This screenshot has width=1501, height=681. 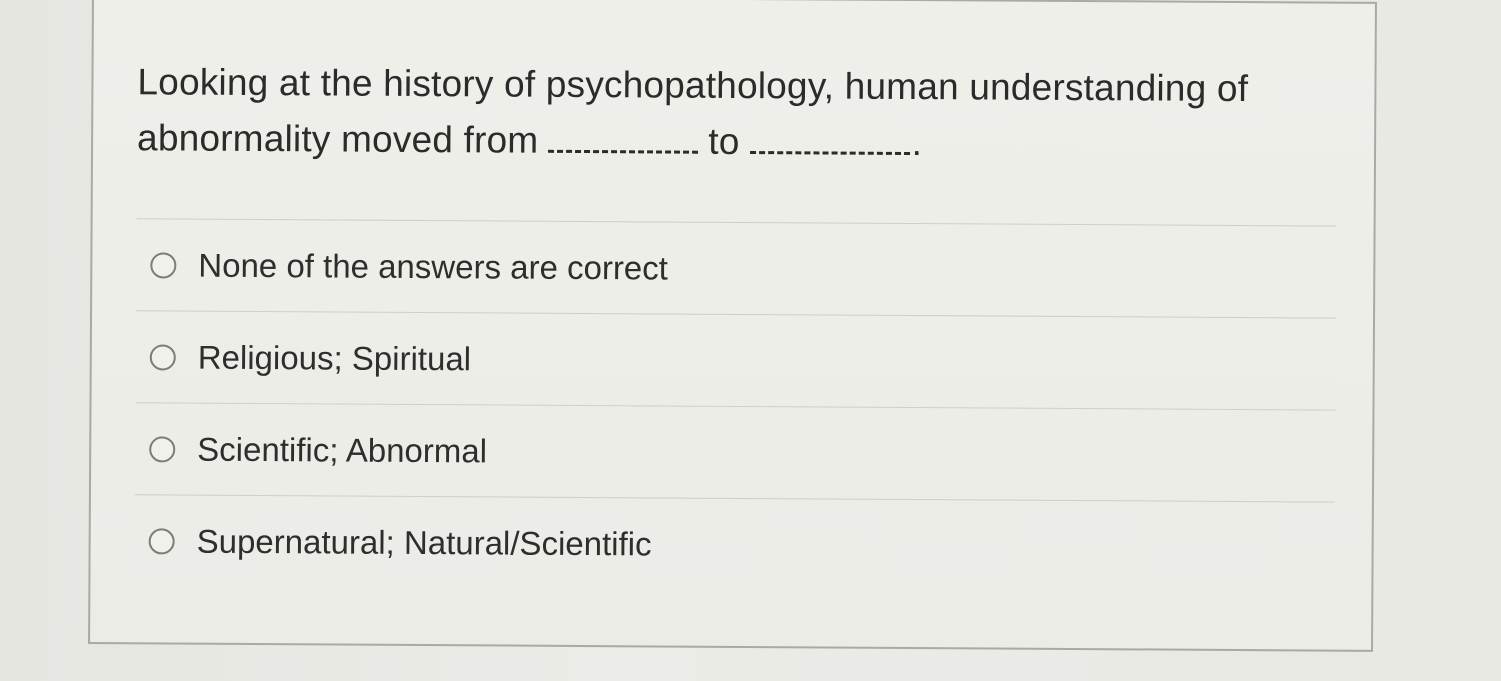 What do you see at coordinates (334, 357) in the screenshot?
I see `answer-option-label: Religious; Spiritual` at bounding box center [334, 357].